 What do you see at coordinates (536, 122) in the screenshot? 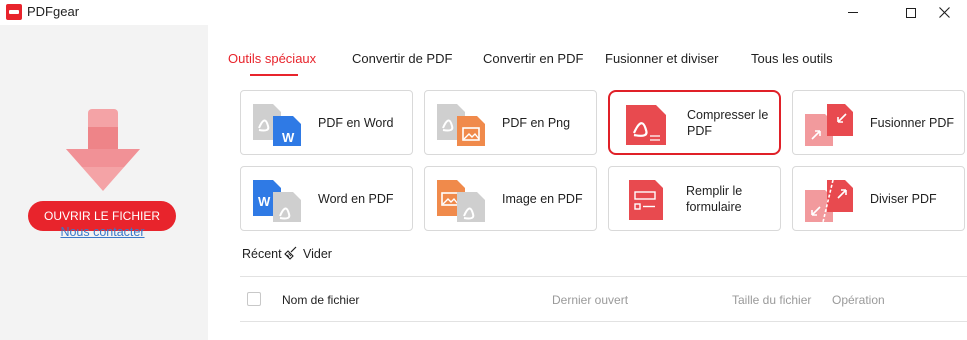
I see `tool-label: PDF en Png` at bounding box center [536, 122].